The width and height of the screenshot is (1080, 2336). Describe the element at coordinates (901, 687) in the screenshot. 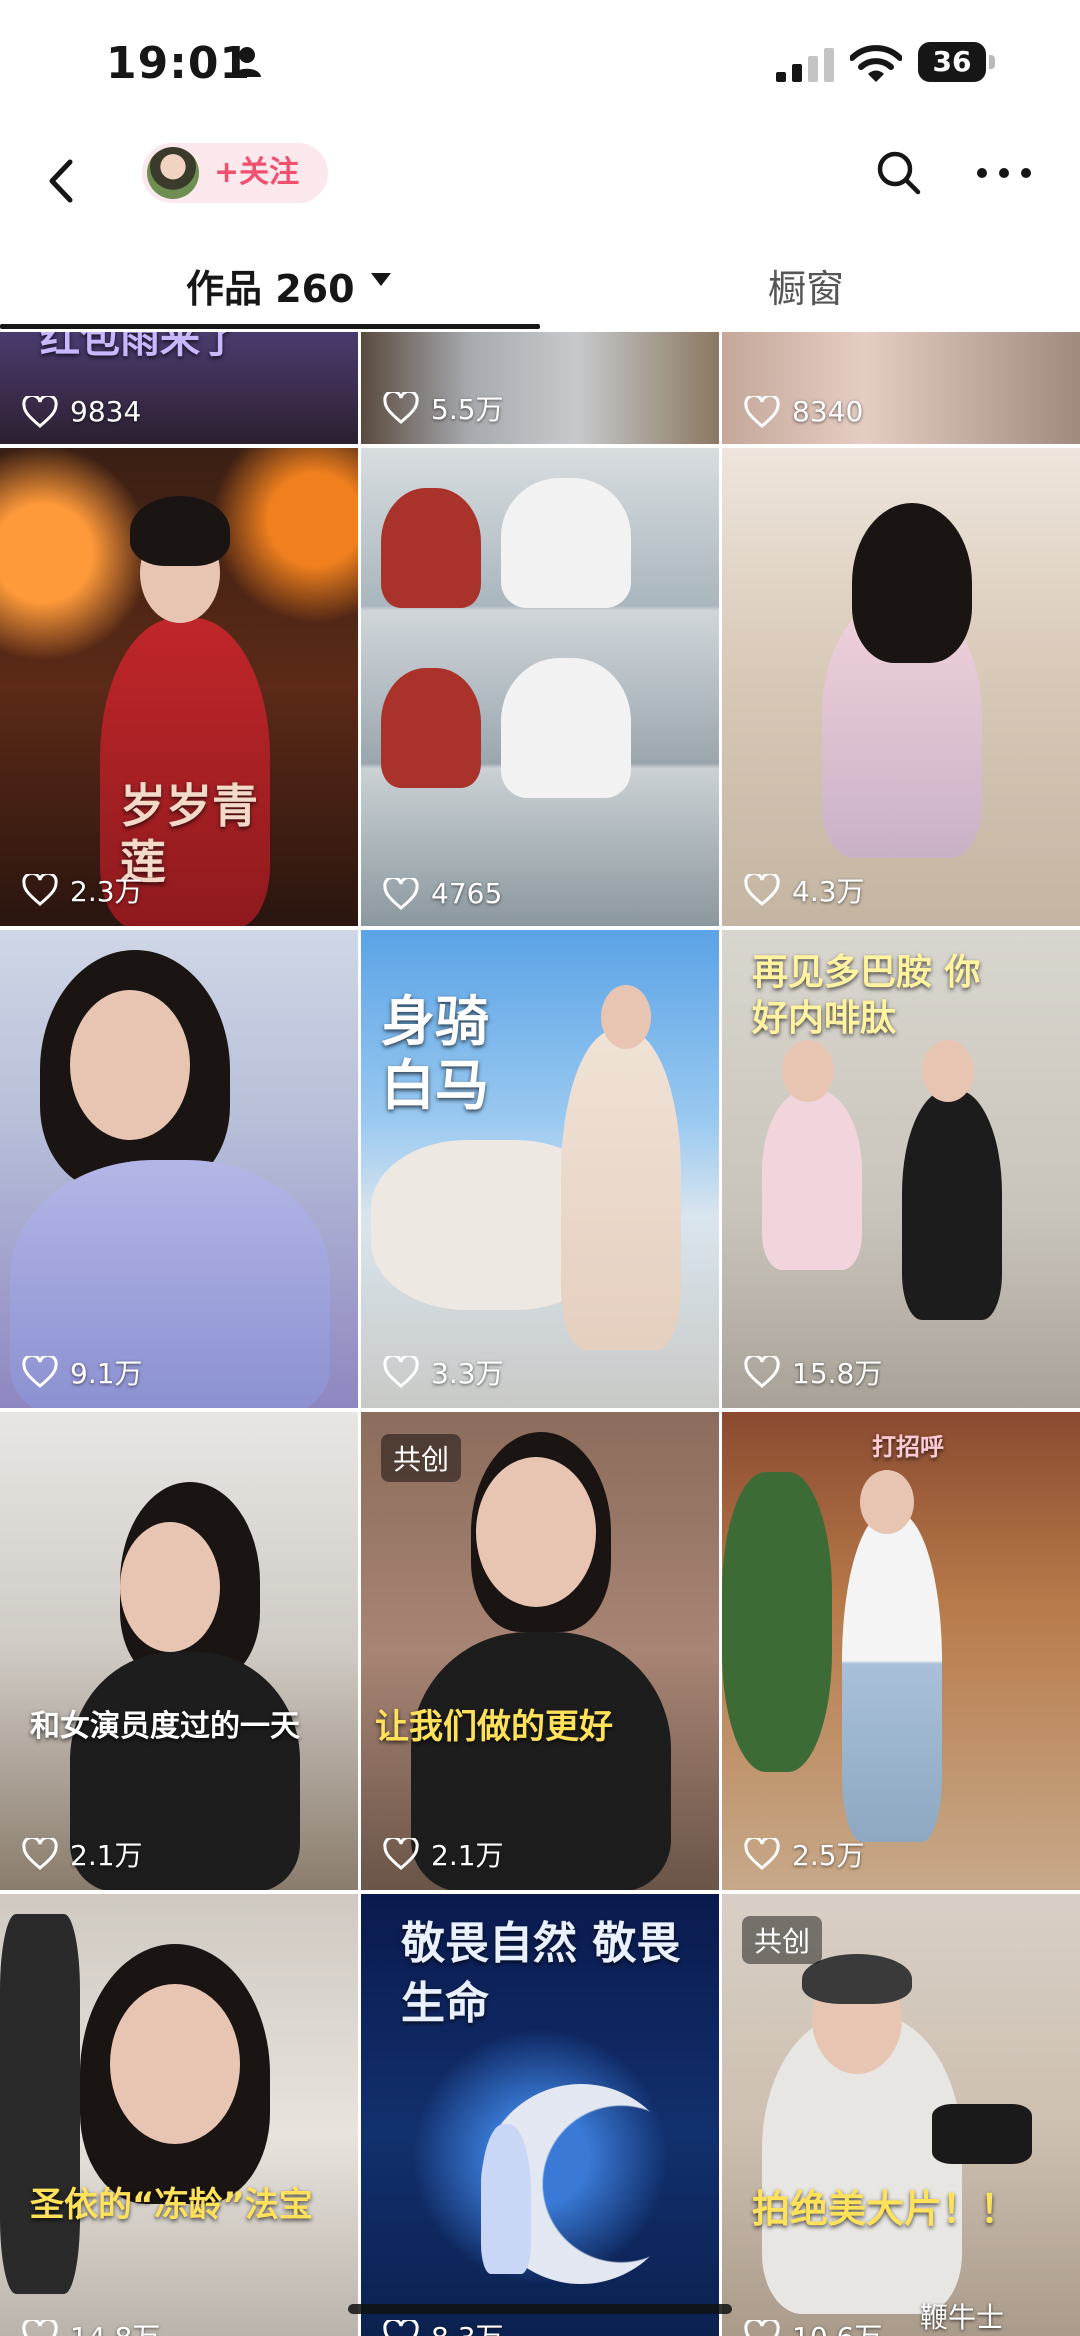

I see `video-tile: 4.3万` at that location.